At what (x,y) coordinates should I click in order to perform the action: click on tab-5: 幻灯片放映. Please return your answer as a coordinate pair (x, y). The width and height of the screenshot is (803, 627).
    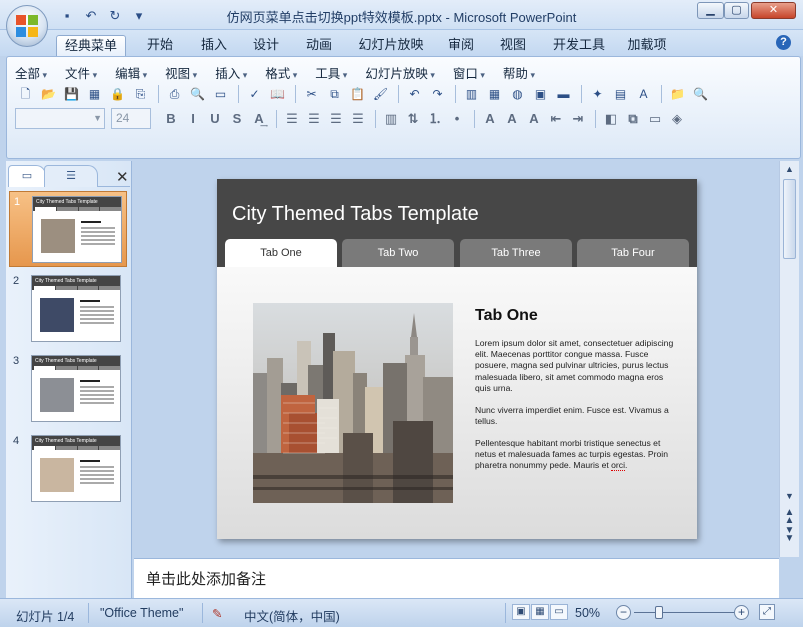
    Looking at the image, I should click on (391, 45).